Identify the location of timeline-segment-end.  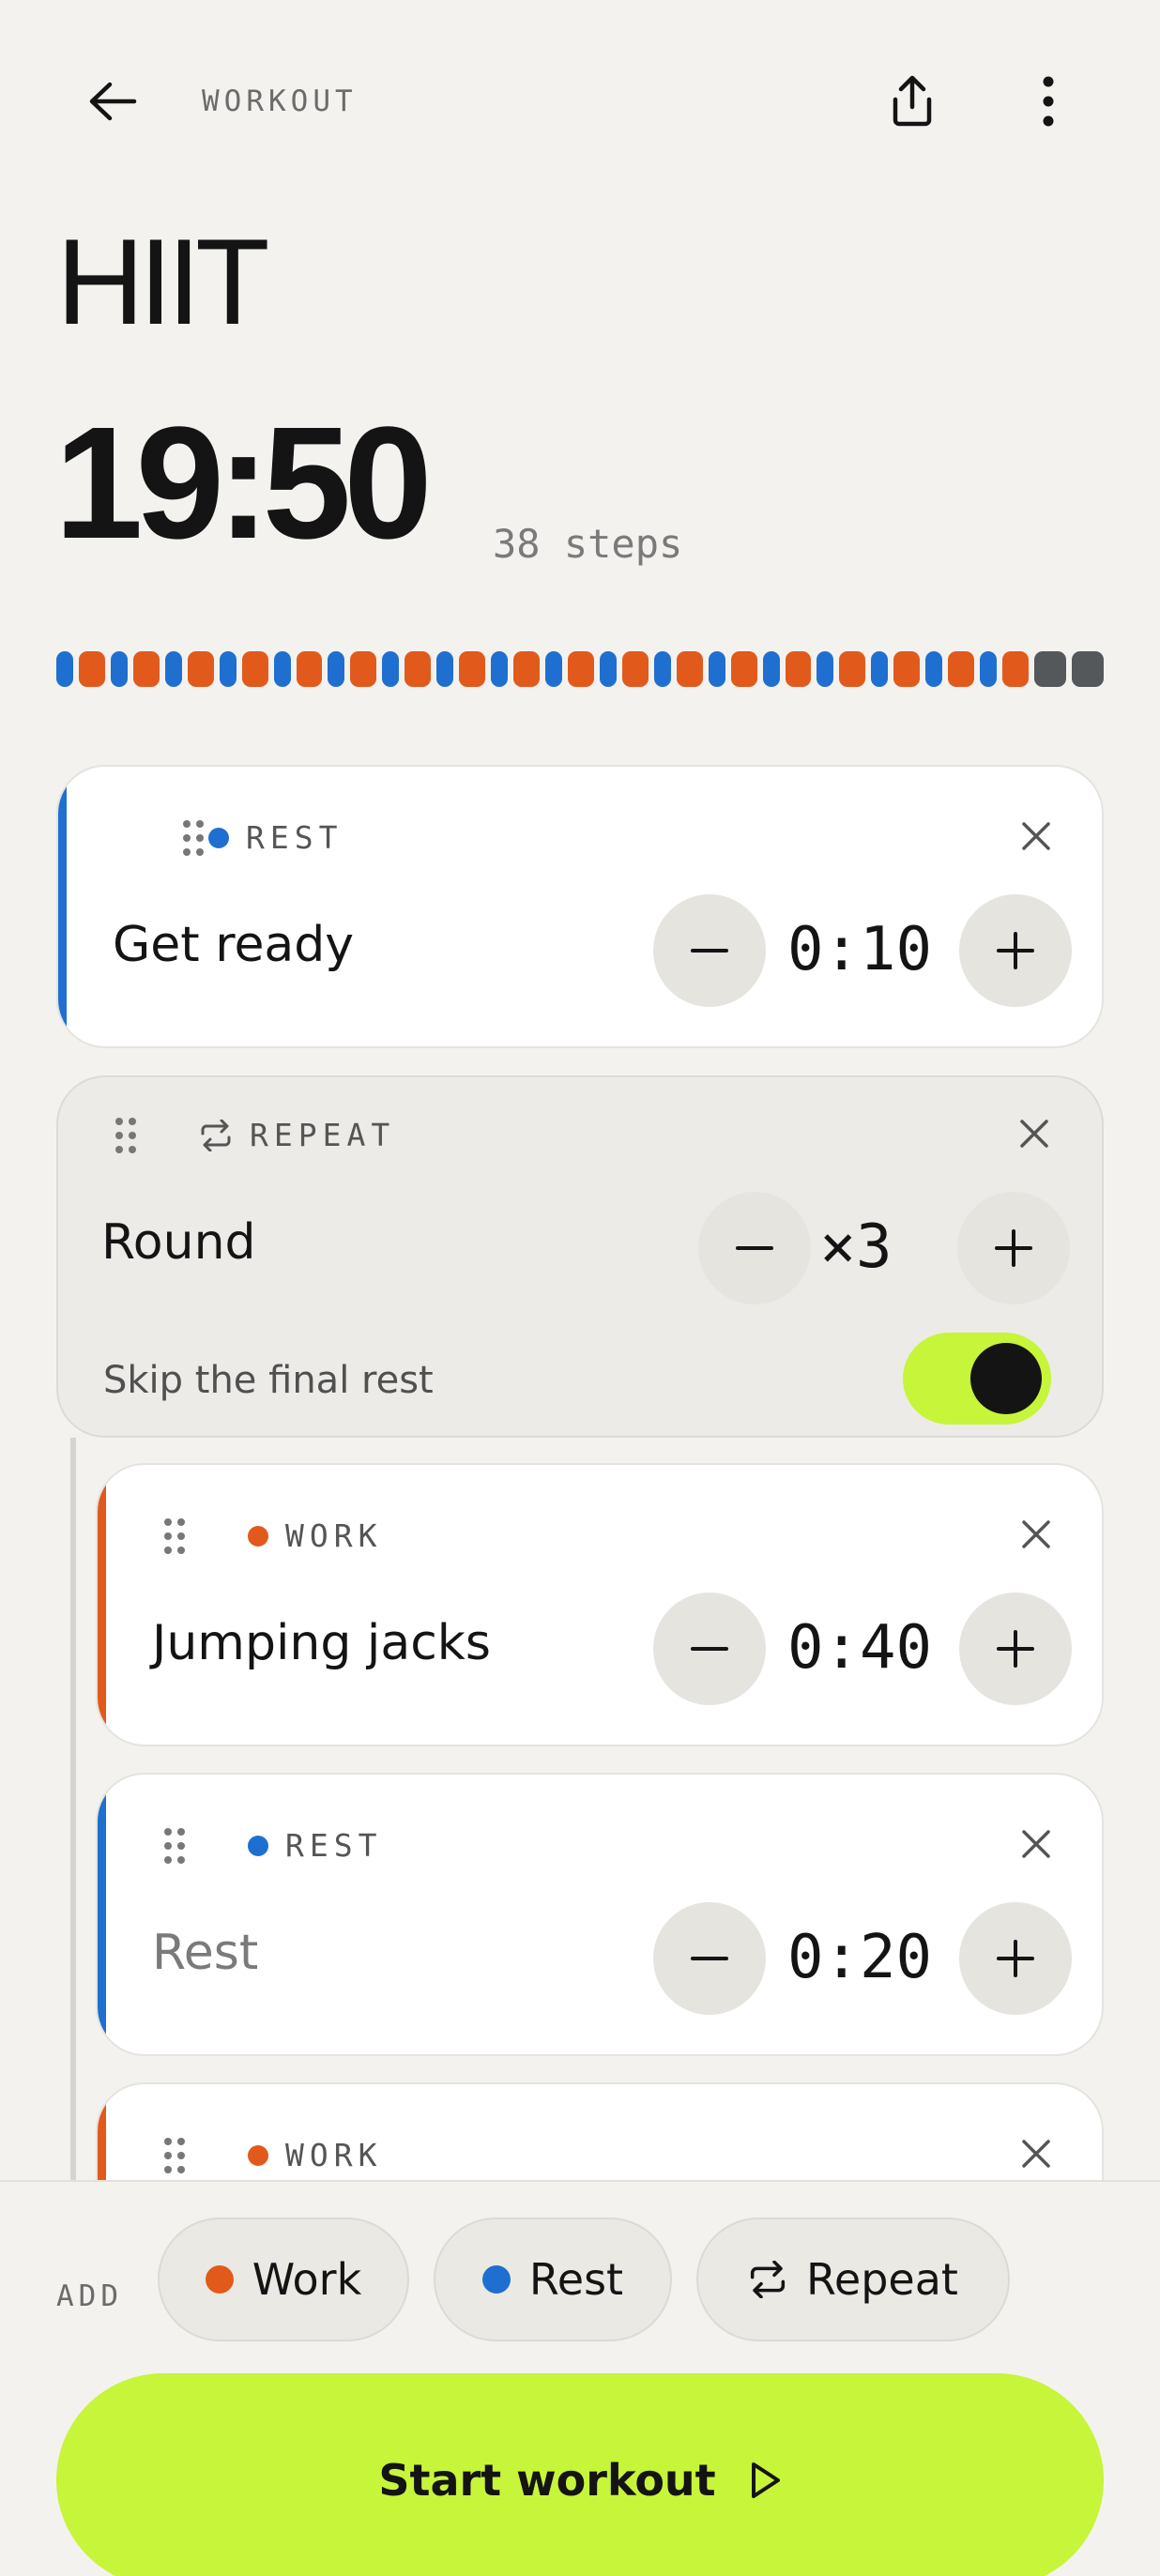
(1050, 669).